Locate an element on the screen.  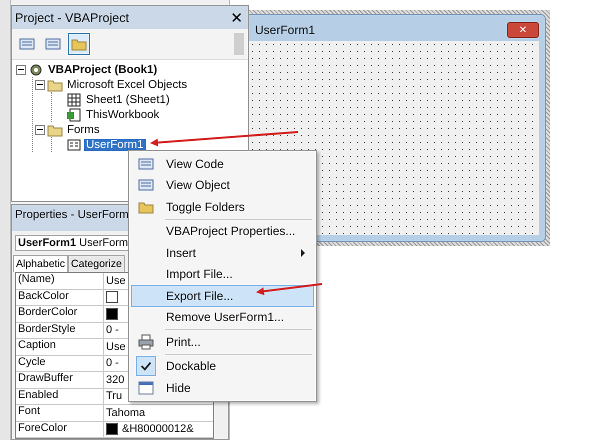
property-name: Caption is located at coordinates (60, 346).